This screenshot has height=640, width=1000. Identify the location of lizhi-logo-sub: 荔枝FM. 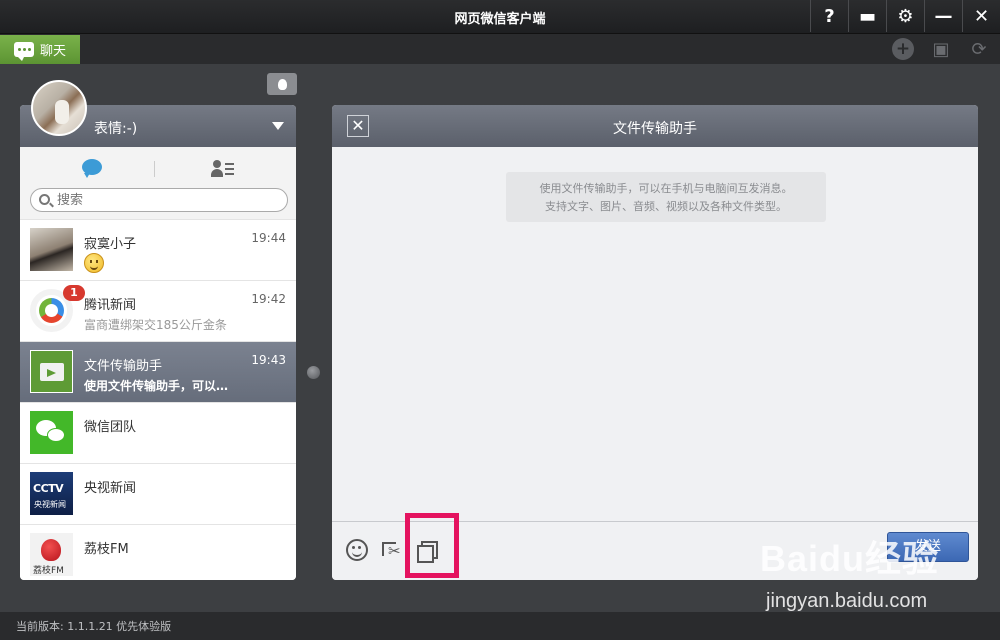
(48, 571).